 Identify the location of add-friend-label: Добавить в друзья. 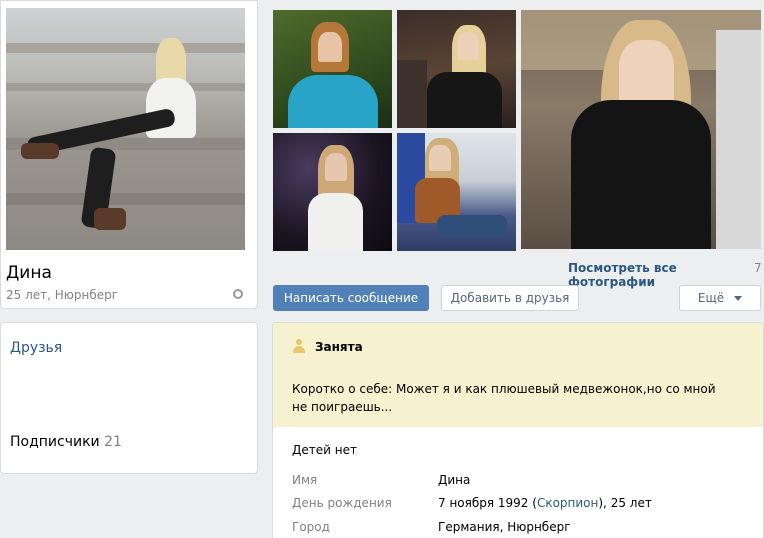
(510, 298).